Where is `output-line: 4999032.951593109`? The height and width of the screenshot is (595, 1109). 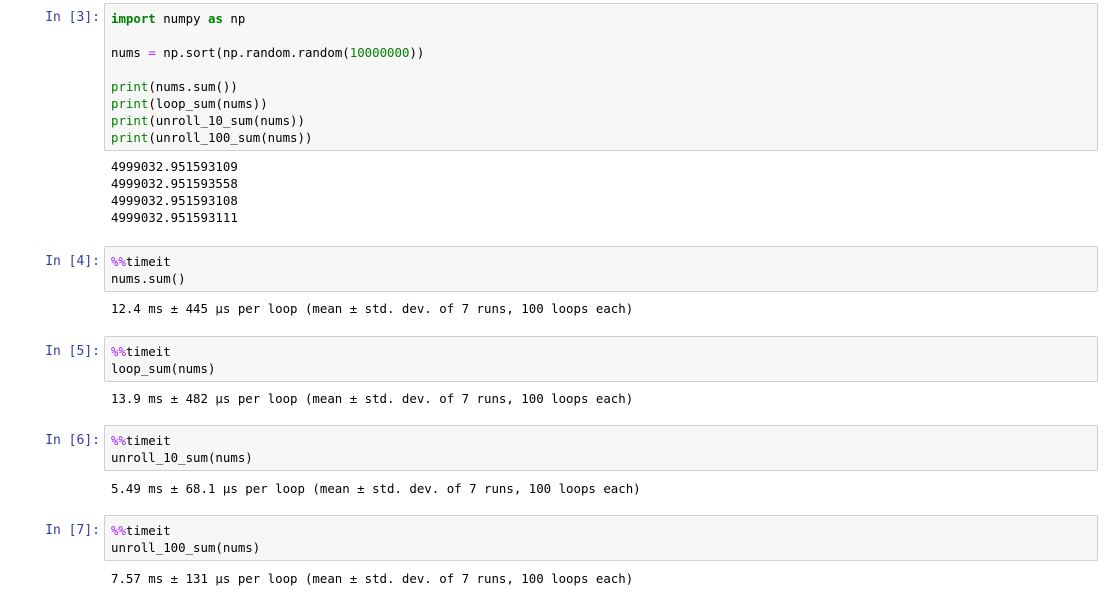 output-line: 4999032.951593109 is located at coordinates (174, 166).